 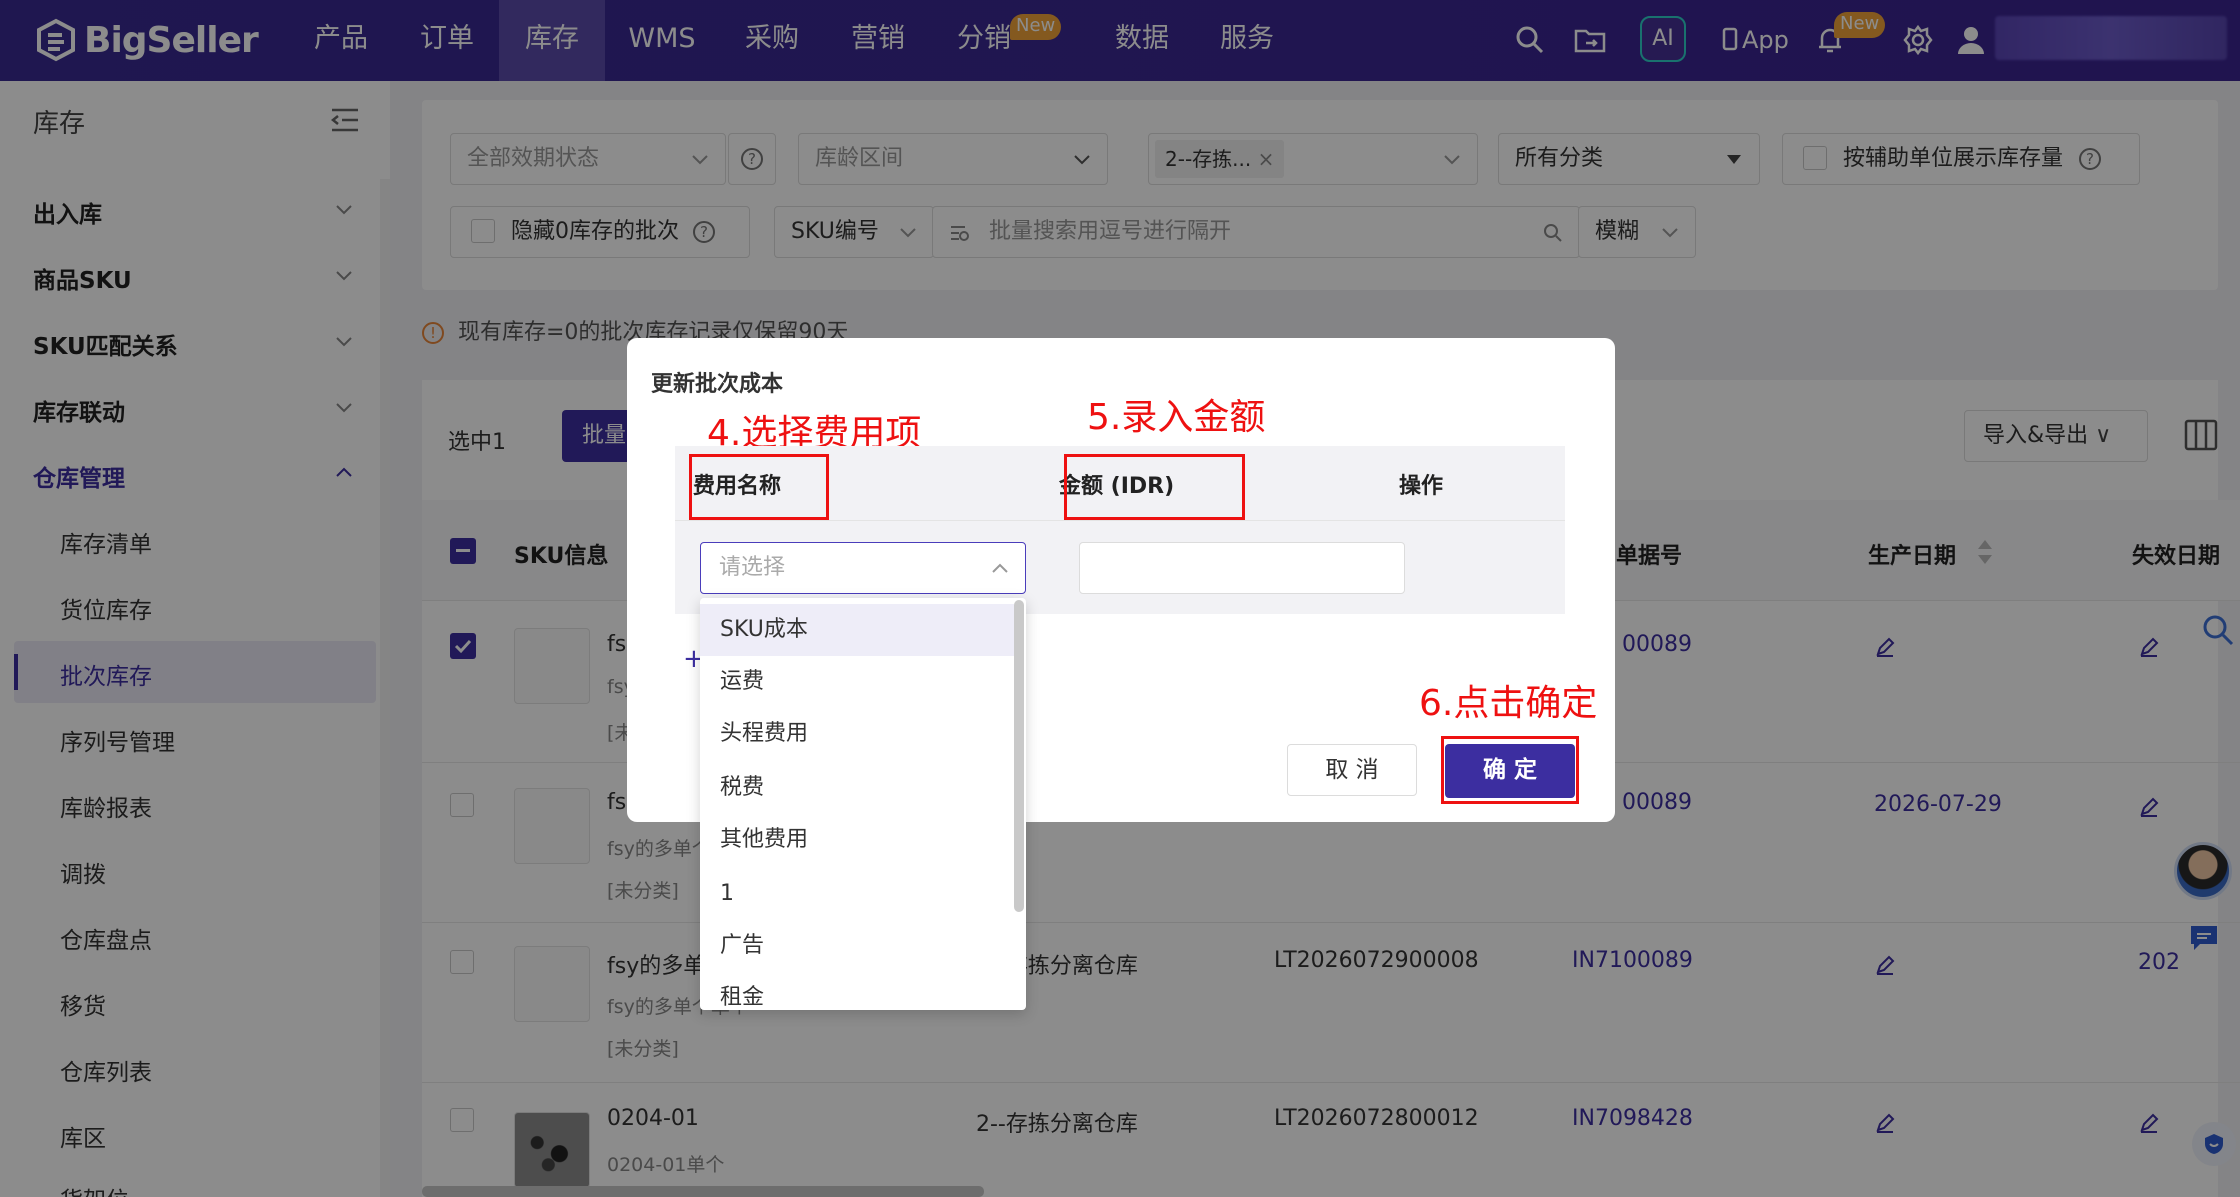 What do you see at coordinates (1019, 756) in the screenshot?
I see `dropdown-scrollbar` at bounding box center [1019, 756].